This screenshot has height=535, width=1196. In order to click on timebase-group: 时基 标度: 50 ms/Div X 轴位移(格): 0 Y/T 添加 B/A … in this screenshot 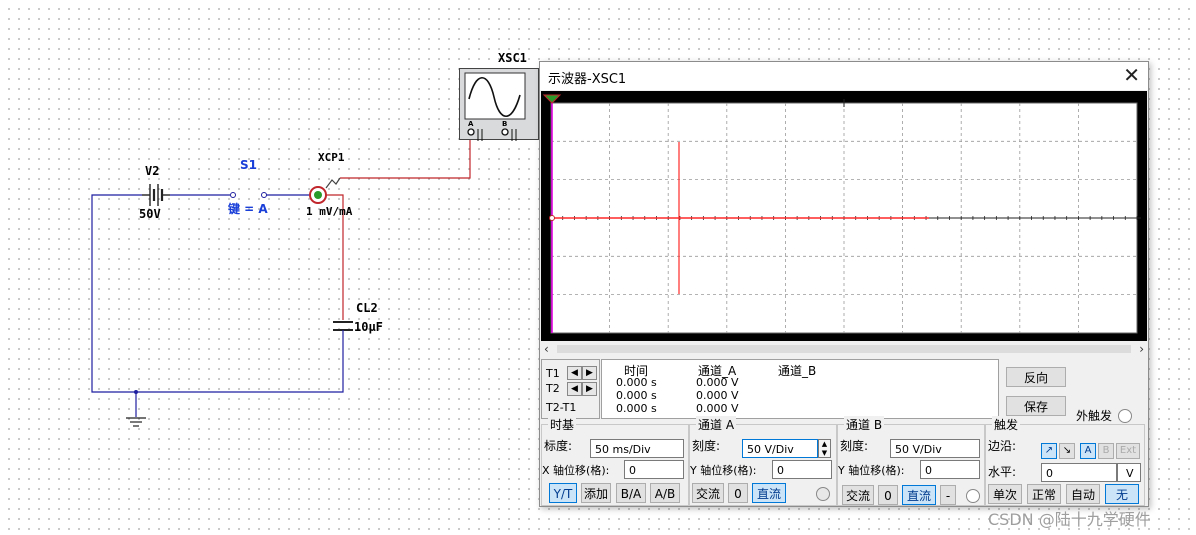, I will do `click(615, 461)`.